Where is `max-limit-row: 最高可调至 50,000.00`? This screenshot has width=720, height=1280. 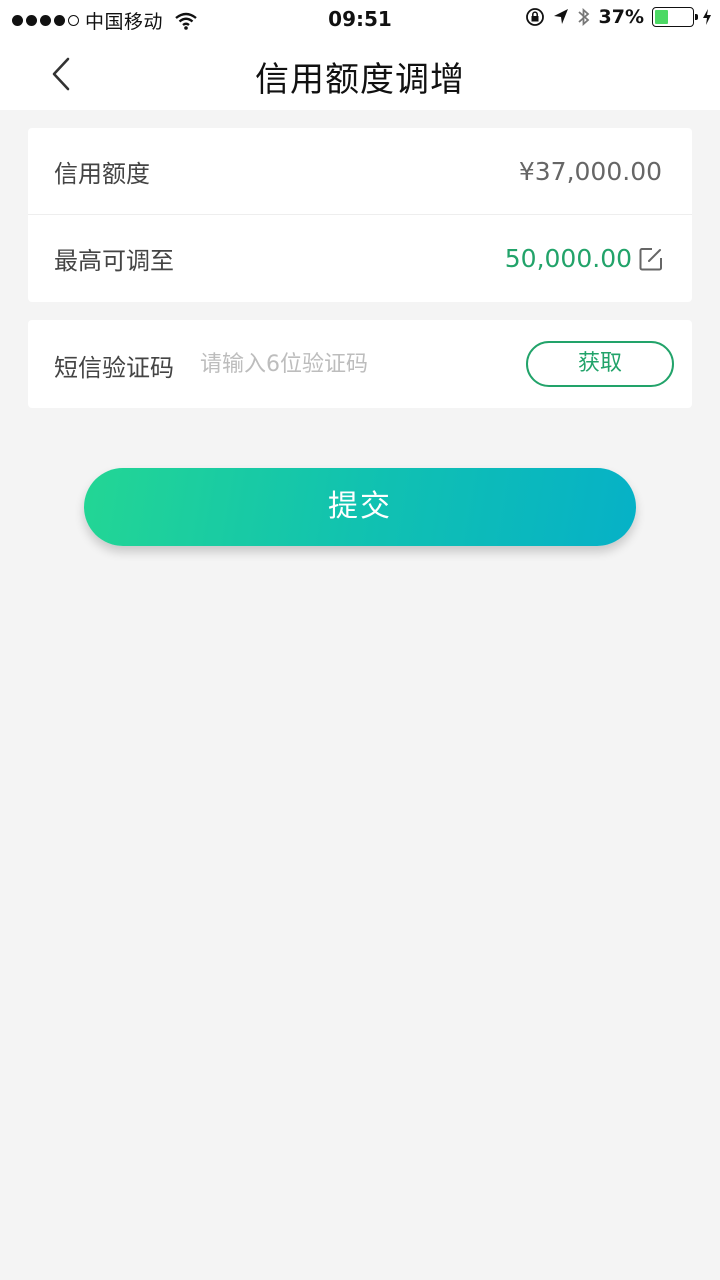
max-limit-row: 最高可调至 50,000.00 is located at coordinates (360, 258).